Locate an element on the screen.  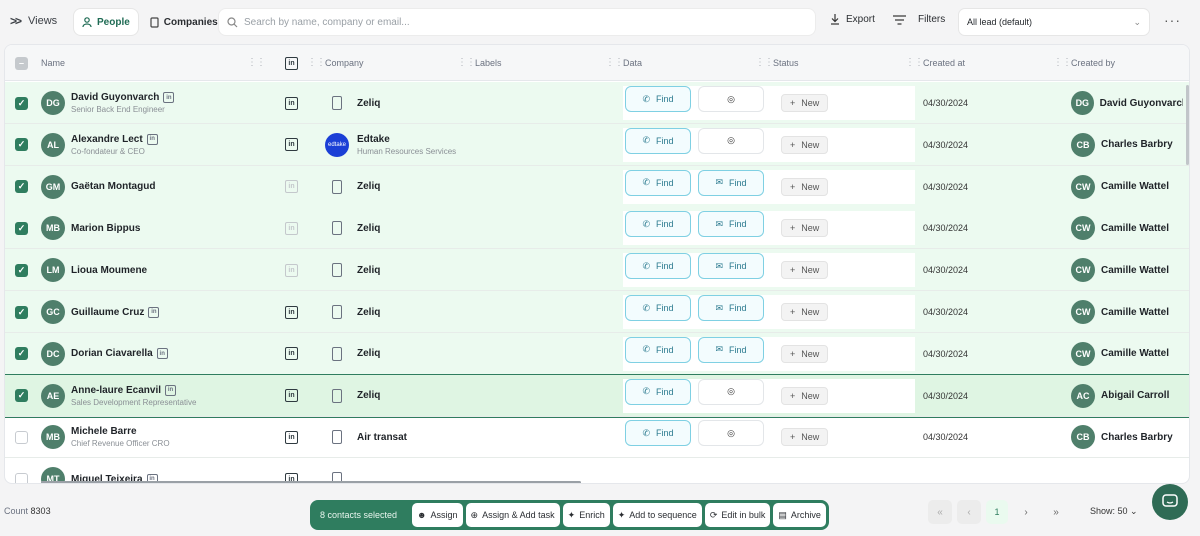
company-name: Air transat is located at coordinates (382, 437).